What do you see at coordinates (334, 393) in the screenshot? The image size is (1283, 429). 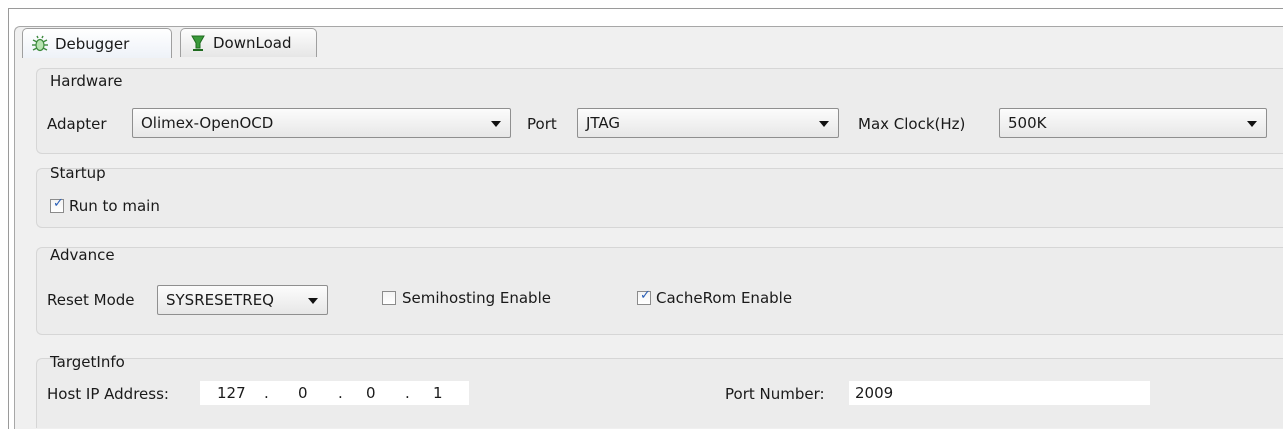 I see `host-ip-input: 127 . 0 . 0 . 1` at bounding box center [334, 393].